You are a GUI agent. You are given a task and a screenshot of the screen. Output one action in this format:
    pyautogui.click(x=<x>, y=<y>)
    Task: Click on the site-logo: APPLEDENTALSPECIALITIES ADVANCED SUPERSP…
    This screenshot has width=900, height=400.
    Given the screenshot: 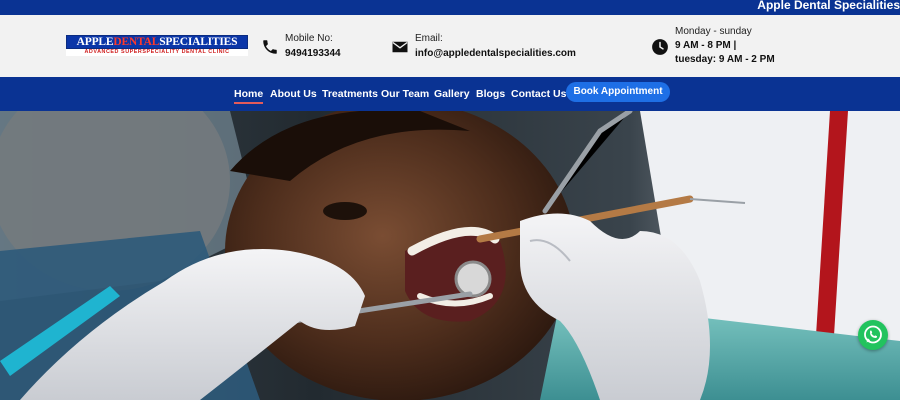 What is the action you would take?
    pyautogui.click(x=157, y=46)
    